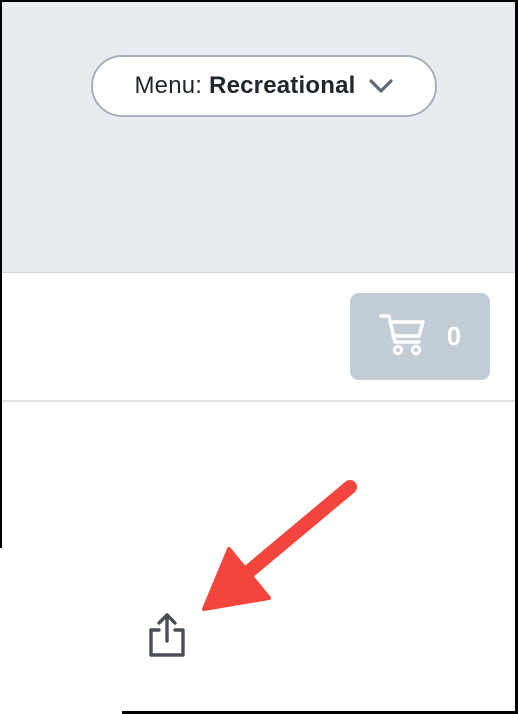 The width and height of the screenshot is (518, 714). What do you see at coordinates (1, 274) in the screenshot?
I see `frame-edge-left` at bounding box center [1, 274].